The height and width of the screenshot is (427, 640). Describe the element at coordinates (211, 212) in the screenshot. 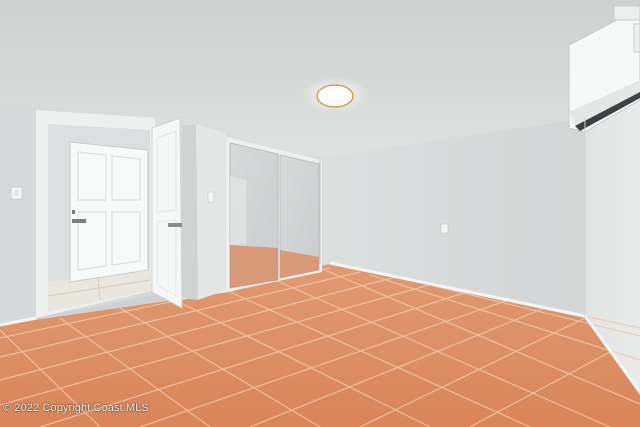

I see `wall-section` at that location.